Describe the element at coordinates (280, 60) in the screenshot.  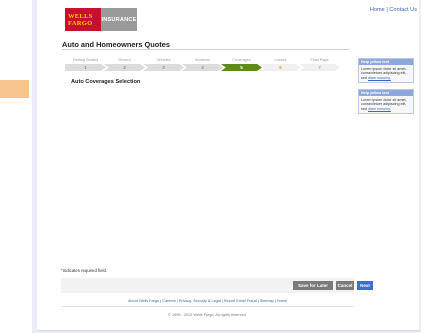
I see `step-label: Losses` at that location.